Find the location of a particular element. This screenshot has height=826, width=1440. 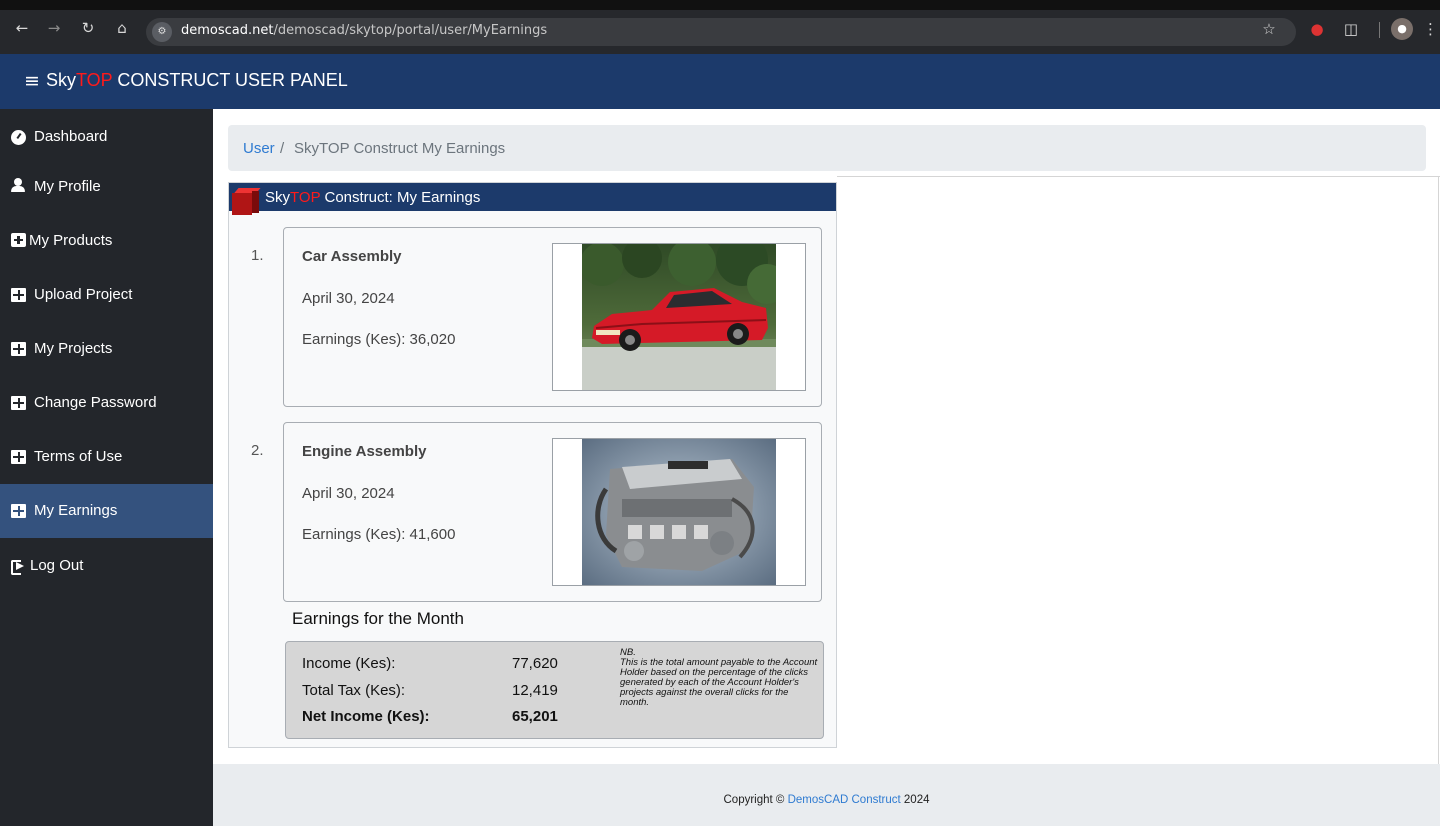

breadcrumb-user-link: User is located at coordinates (259, 148).